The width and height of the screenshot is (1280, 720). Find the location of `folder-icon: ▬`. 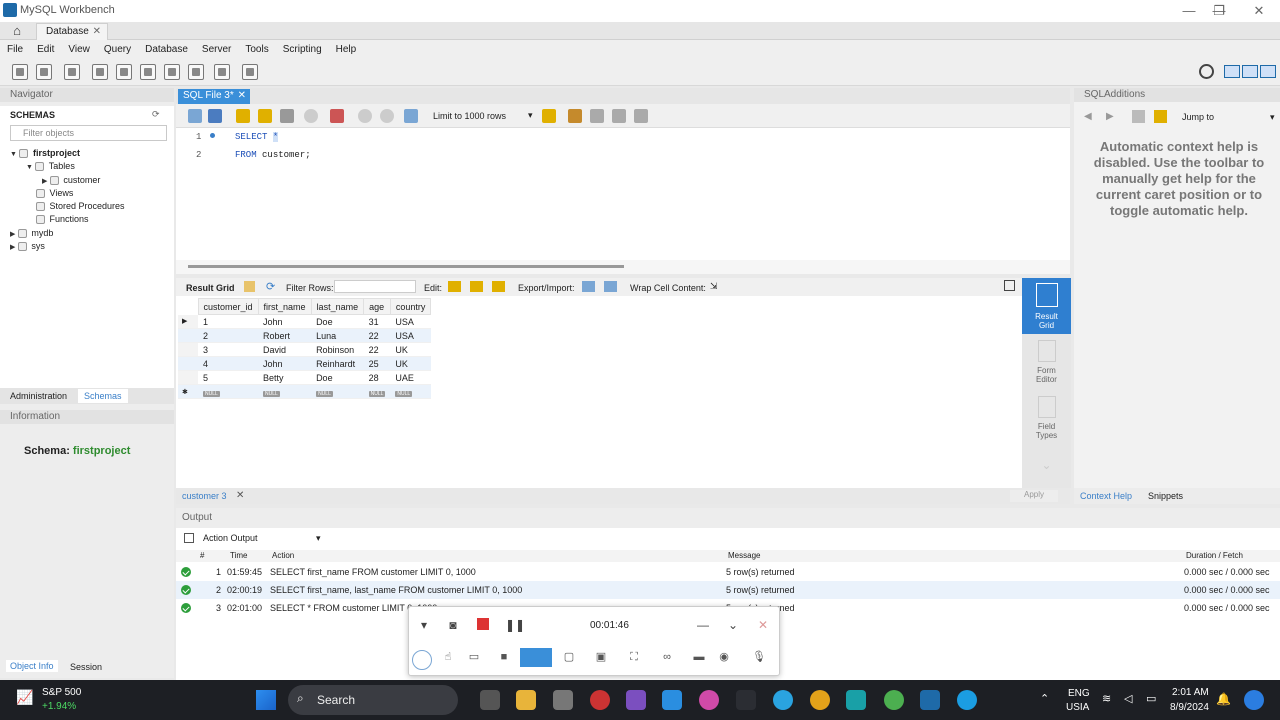

folder-icon: ▬ is located at coordinates (699, 657).